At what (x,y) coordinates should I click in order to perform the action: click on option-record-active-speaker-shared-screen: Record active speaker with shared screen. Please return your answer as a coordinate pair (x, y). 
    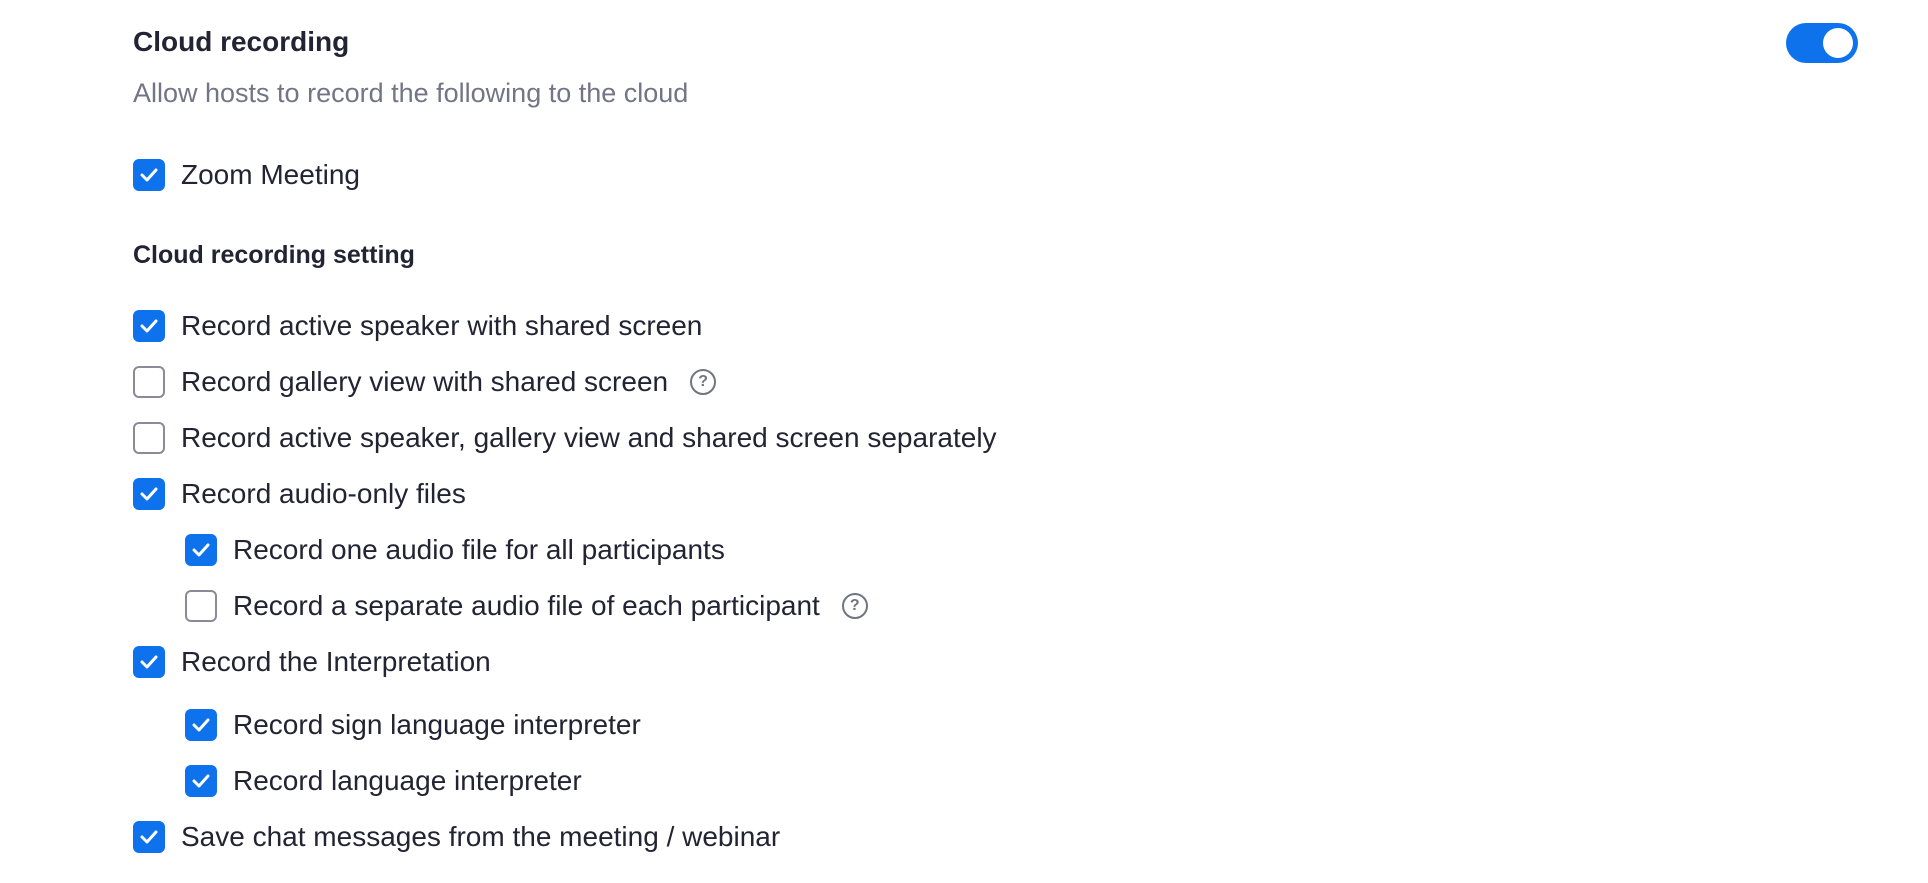
    Looking at the image, I should click on (417, 326).